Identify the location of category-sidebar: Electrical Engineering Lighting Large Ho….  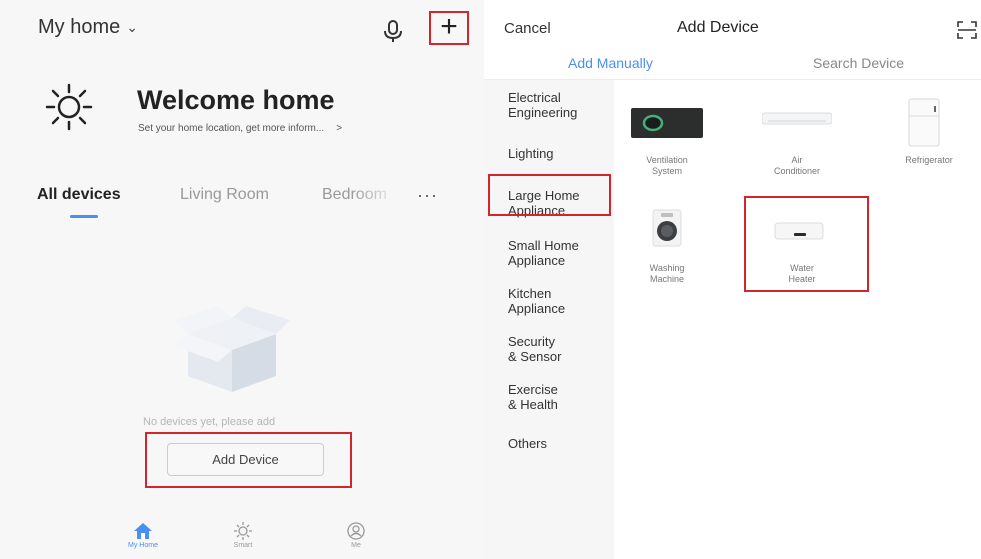
(549, 319).